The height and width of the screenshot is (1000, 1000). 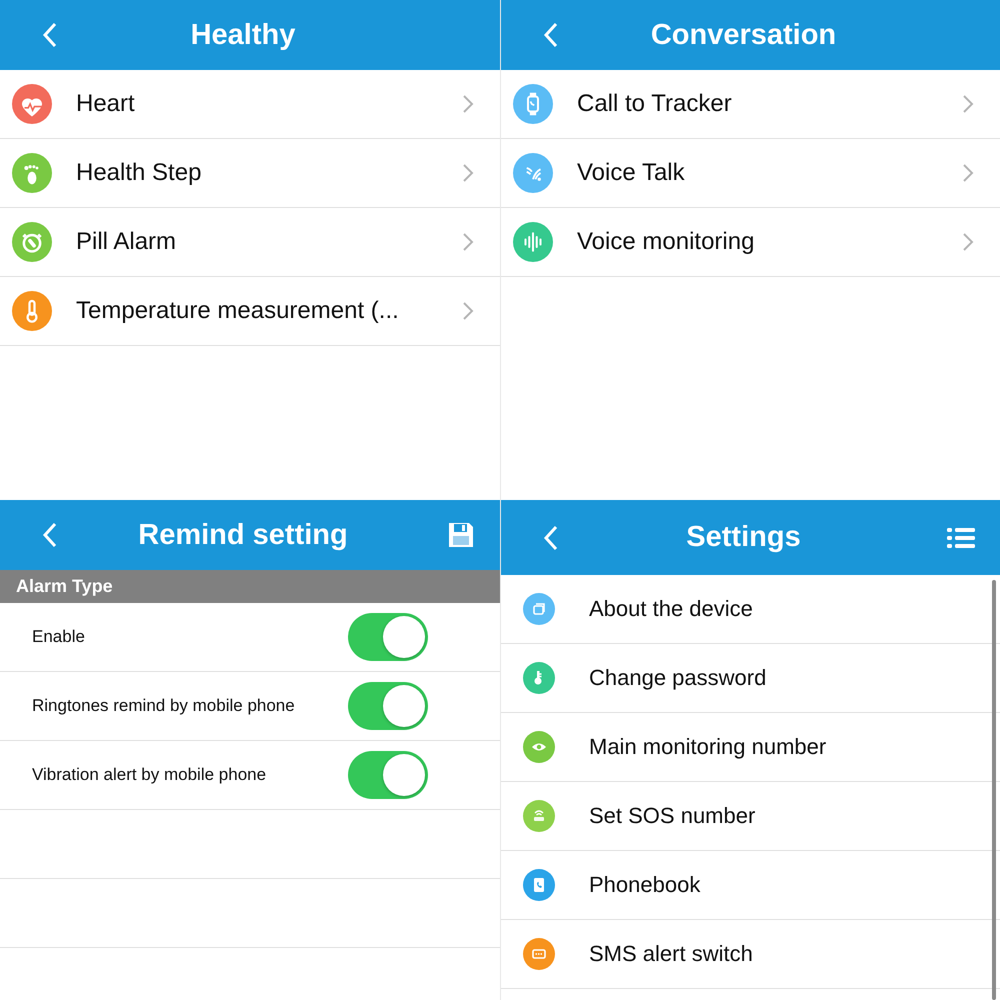 I want to click on setting-label: Enable, so click(x=59, y=637).